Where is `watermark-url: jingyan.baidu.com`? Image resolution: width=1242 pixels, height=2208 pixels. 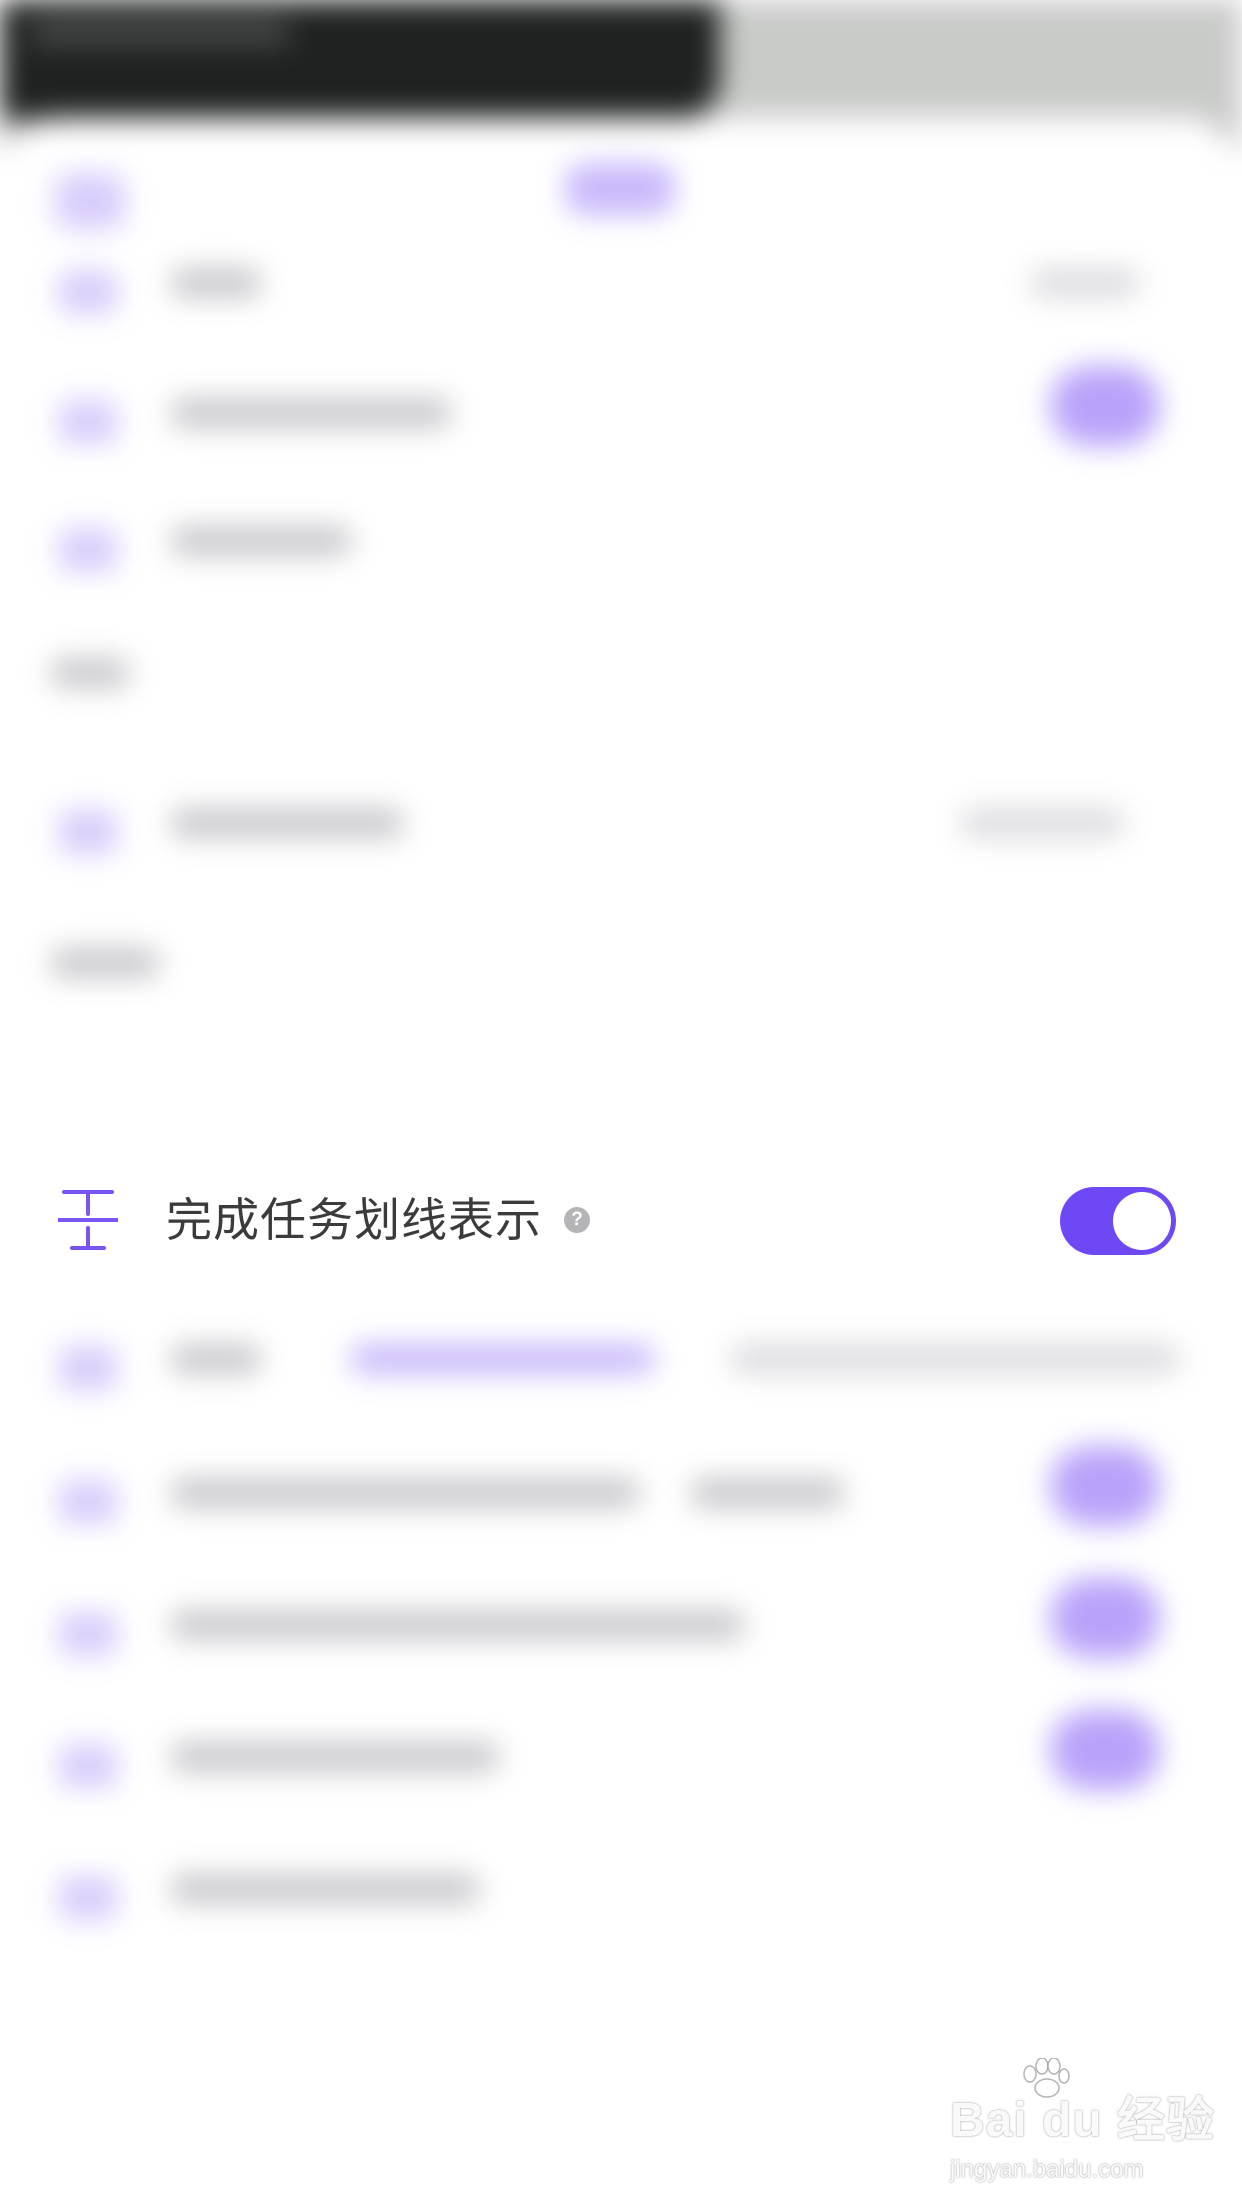 watermark-url: jingyan.baidu.com is located at coordinates (1047, 2169).